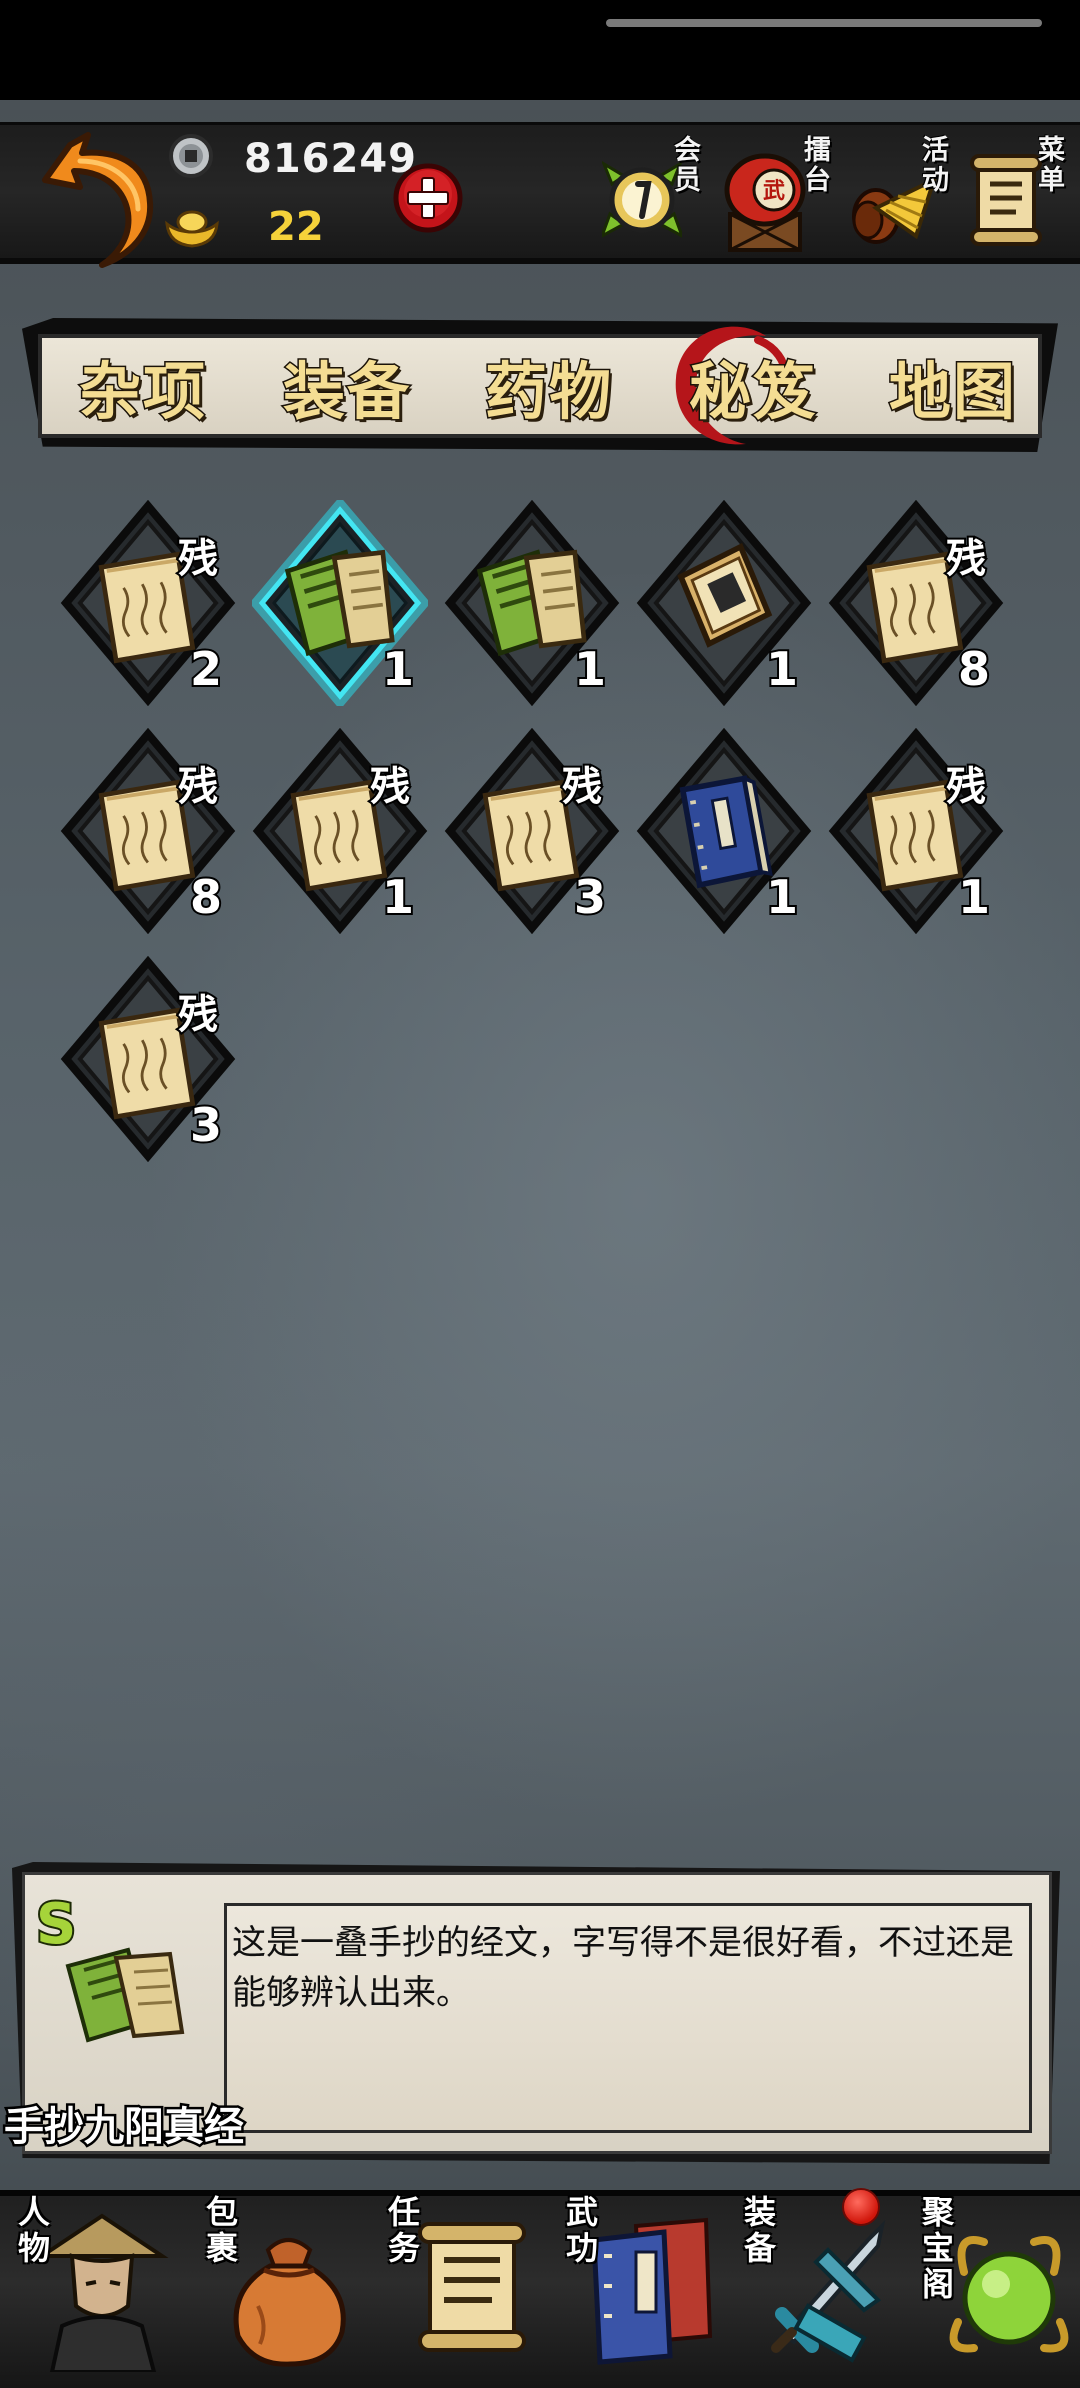 This screenshot has width=1080, height=2388. What do you see at coordinates (125, 1995) in the screenshot?
I see `green-manual-icon` at bounding box center [125, 1995].